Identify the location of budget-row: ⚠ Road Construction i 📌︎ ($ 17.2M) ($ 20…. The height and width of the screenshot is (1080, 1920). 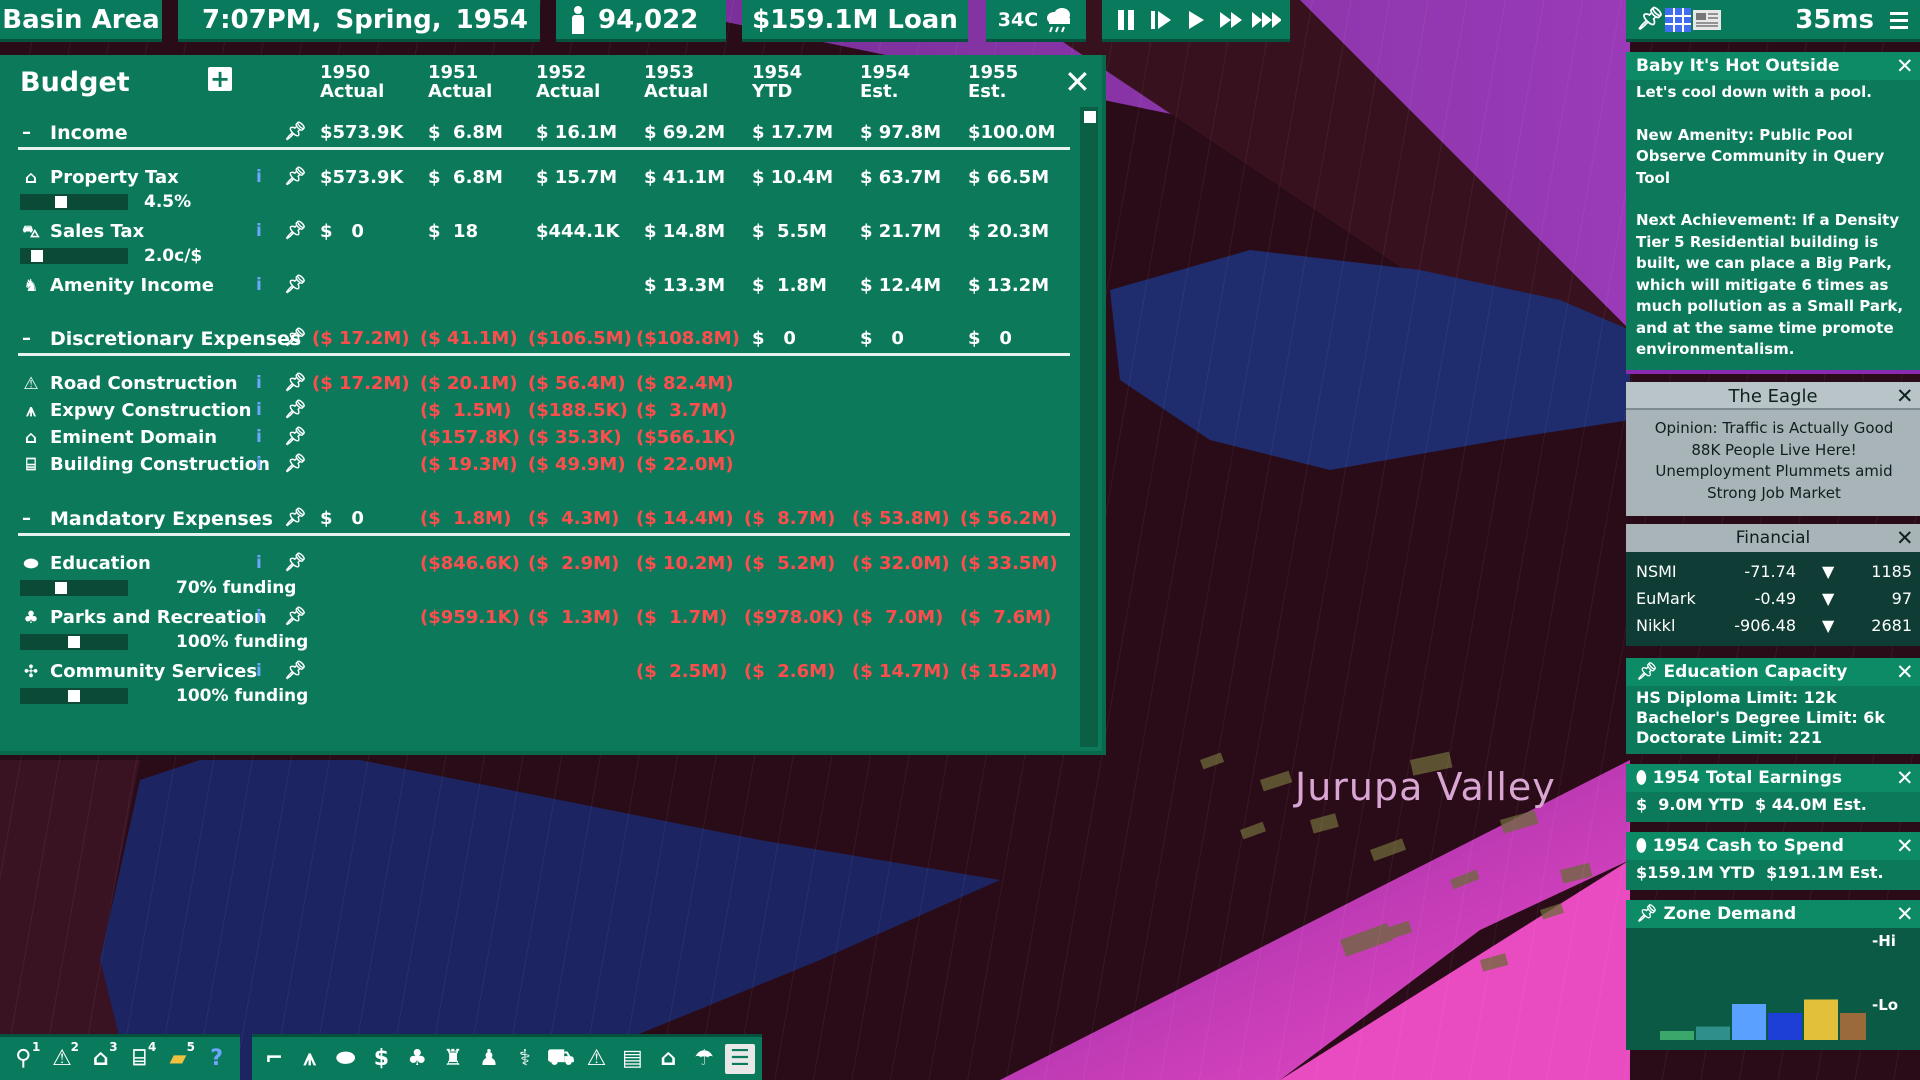
(537, 384).